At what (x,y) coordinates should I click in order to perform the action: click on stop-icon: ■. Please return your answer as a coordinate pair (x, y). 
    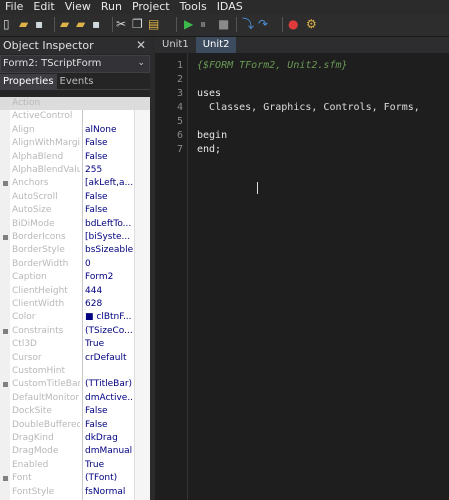
    Looking at the image, I should click on (225, 24).